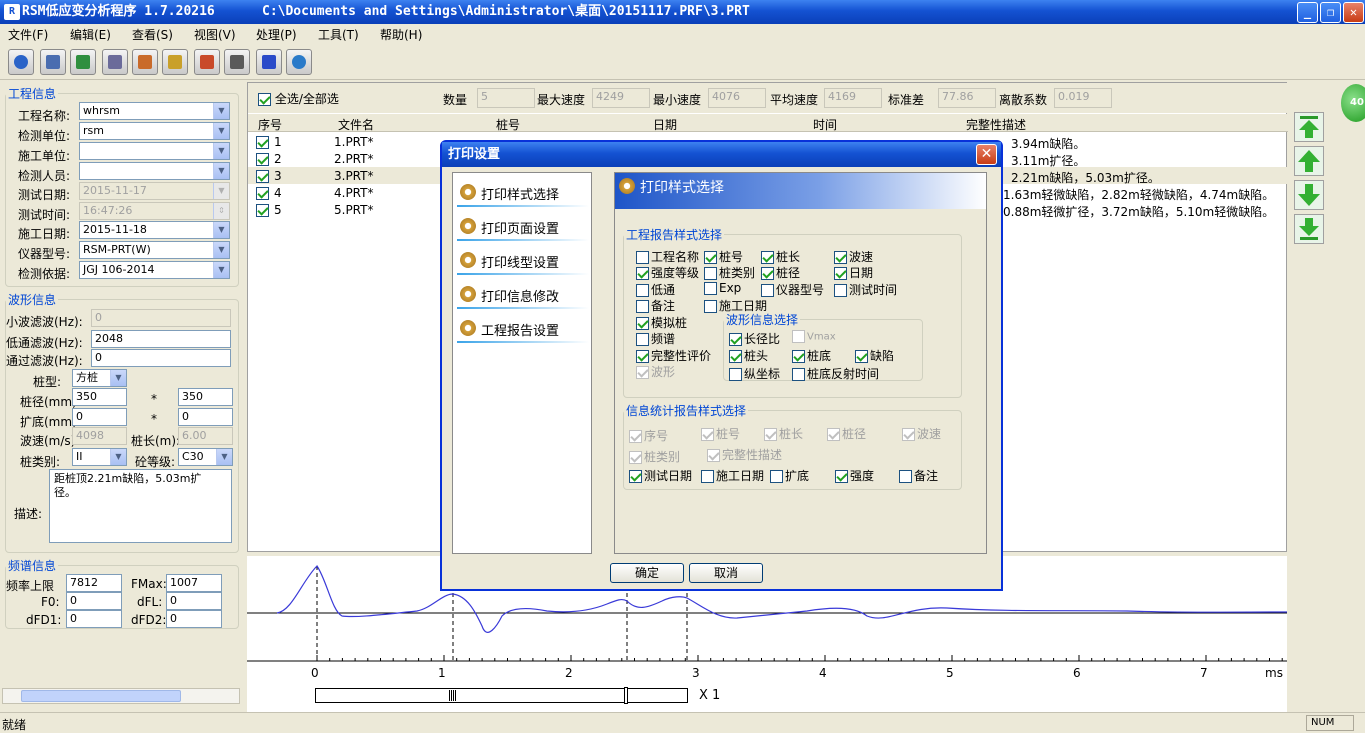 Image resolution: width=1365 pixels, height=733 pixels. Describe the element at coordinates (655, 305) in the screenshot. I see `check-remark: 备注` at that location.